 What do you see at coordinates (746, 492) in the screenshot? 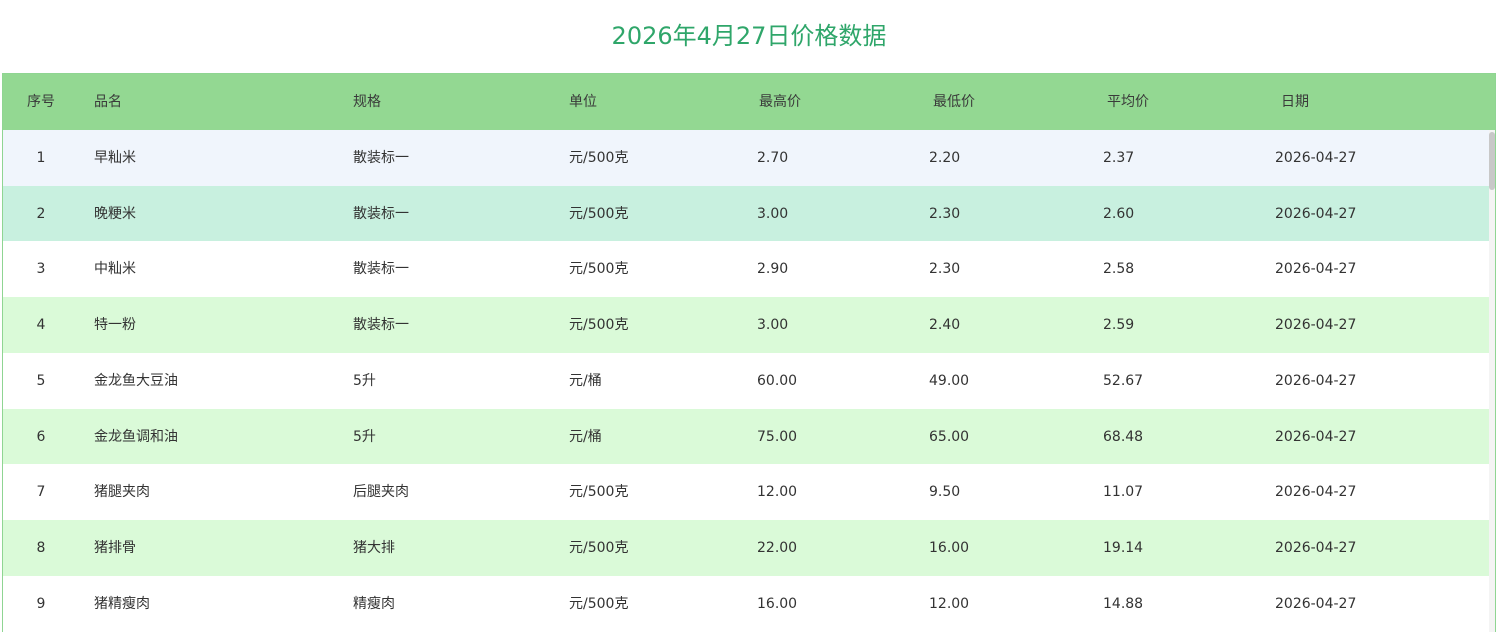
I see `table-row: 7 猪腿夹肉 后腿夹肉 元/500克 12.00 9.50 11.07 2026-04-27` at bounding box center [746, 492].